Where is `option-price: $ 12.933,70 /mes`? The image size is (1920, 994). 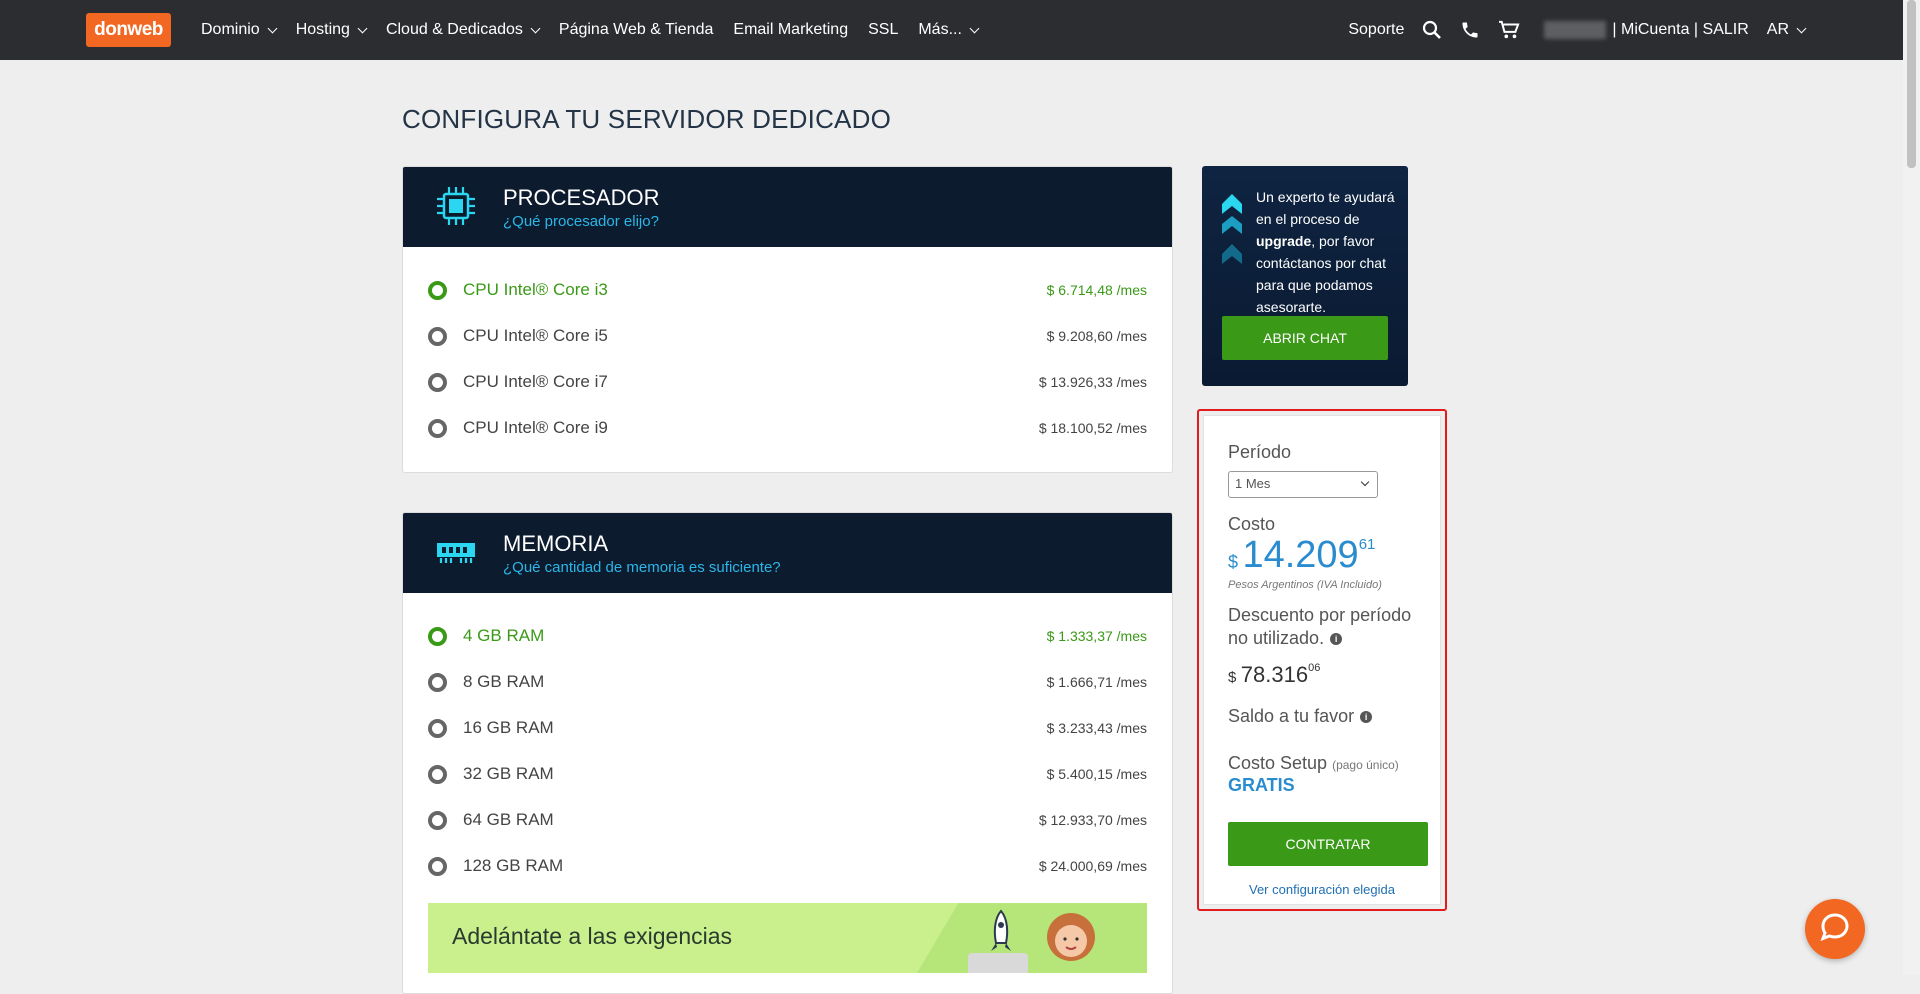
option-price: $ 12.933,70 /mes is located at coordinates (1092, 820).